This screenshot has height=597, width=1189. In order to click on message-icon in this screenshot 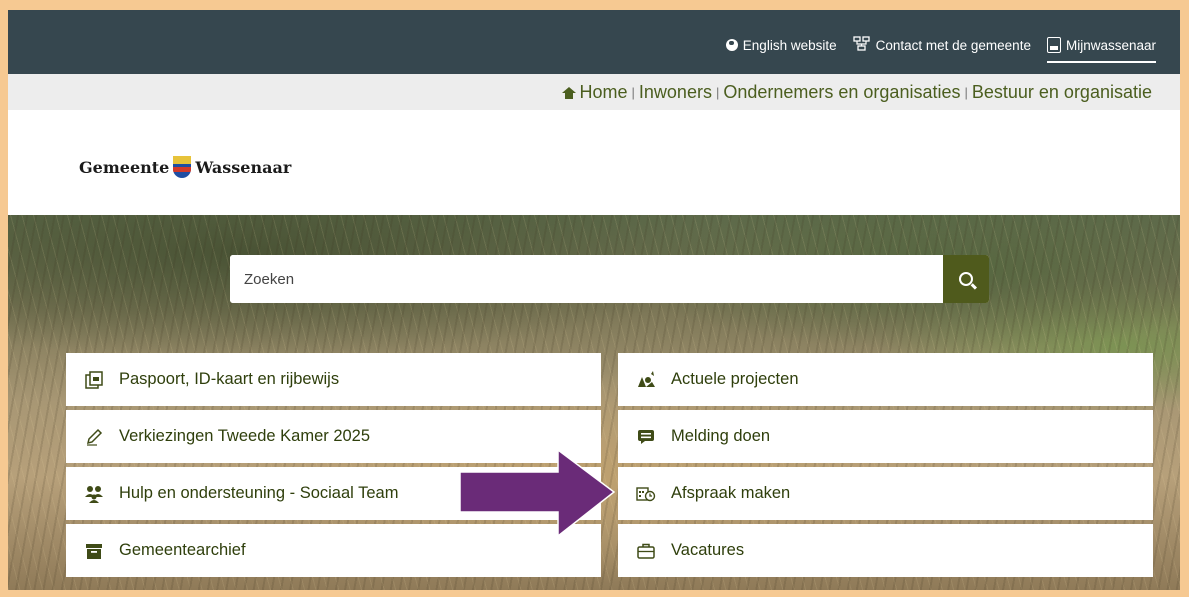, I will do `click(646, 437)`.